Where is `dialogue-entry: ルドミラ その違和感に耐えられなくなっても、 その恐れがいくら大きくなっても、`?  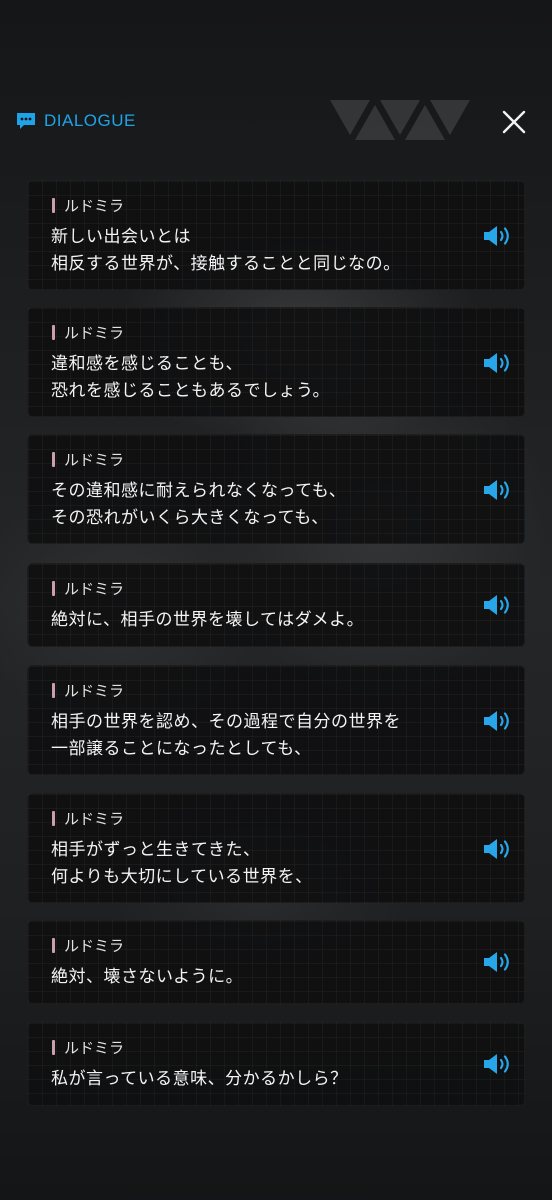
dialogue-entry: ルドミラ その違和感に耐えられなくなっても、 その恐れがいくら大きくなっても、 is located at coordinates (276, 489).